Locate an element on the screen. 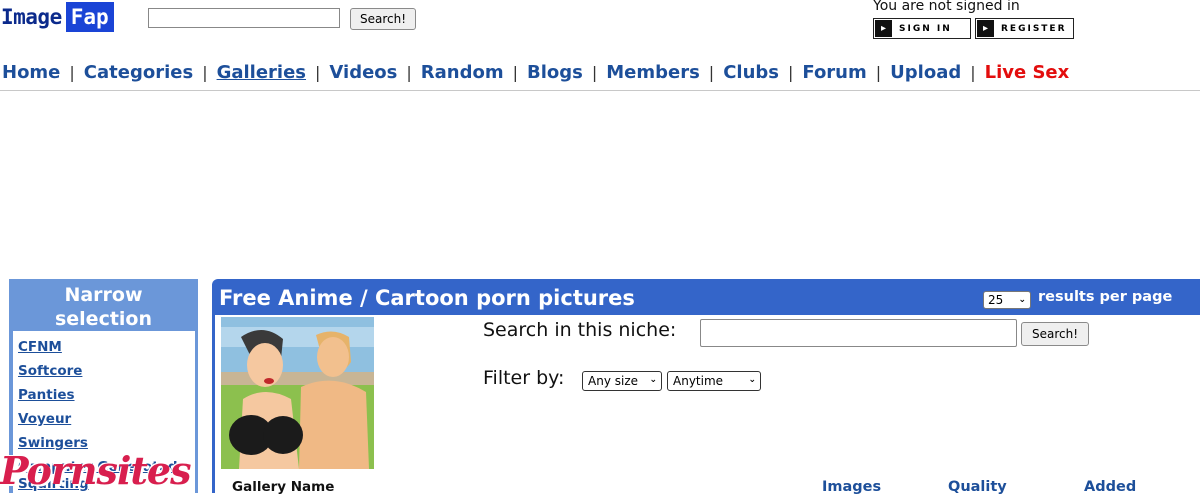 The width and height of the screenshot is (1200, 501). nav-random: Random is located at coordinates (462, 72).